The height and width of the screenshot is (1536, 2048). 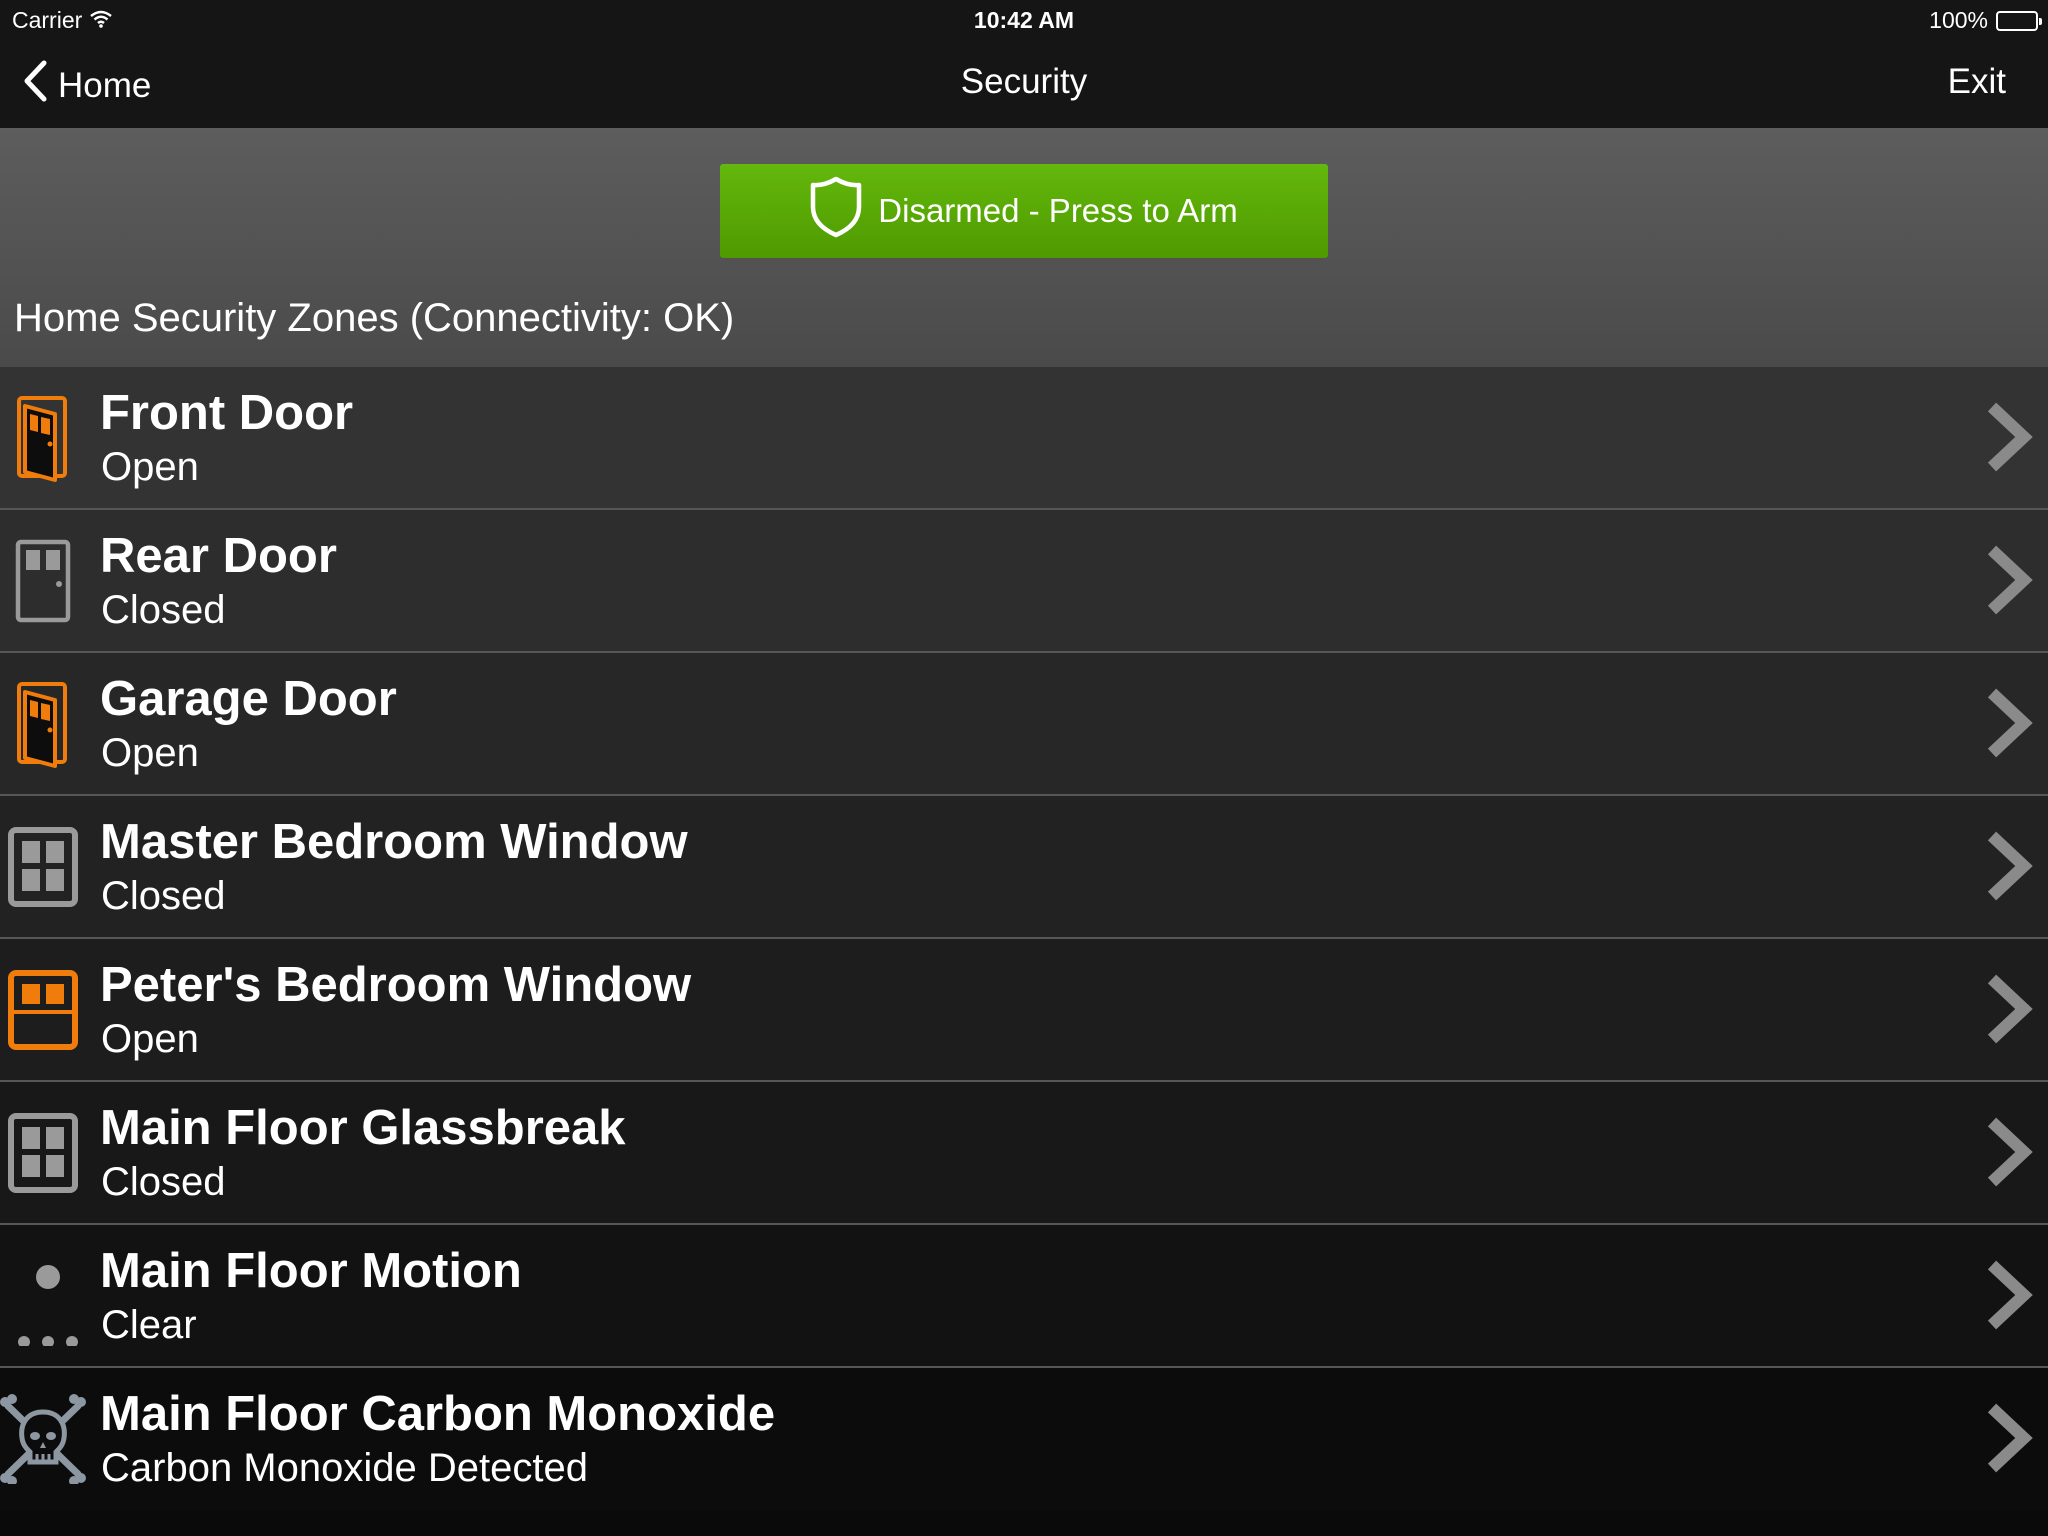 What do you see at coordinates (43, 1295) in the screenshot?
I see `motion-icon` at bounding box center [43, 1295].